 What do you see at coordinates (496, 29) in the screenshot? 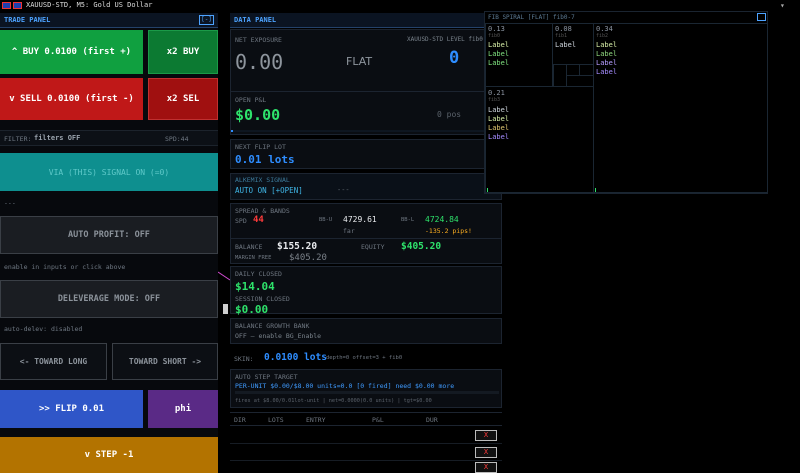
I see `fib-ratio: 0.13` at bounding box center [496, 29].